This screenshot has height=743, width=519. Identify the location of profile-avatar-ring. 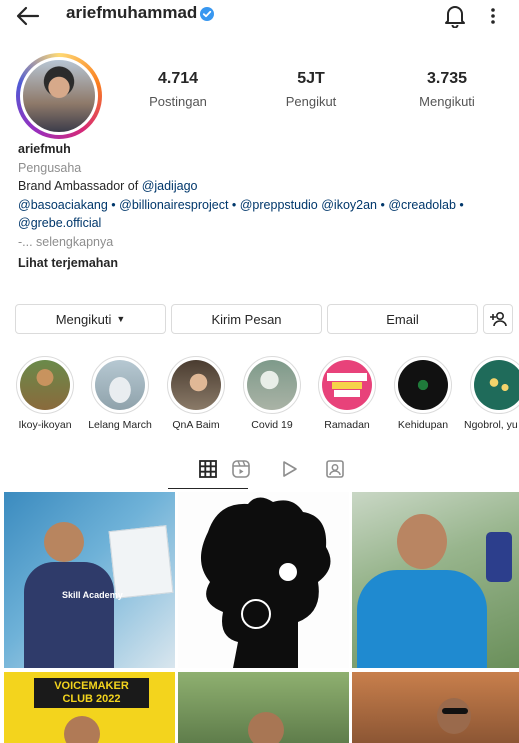
(59, 96).